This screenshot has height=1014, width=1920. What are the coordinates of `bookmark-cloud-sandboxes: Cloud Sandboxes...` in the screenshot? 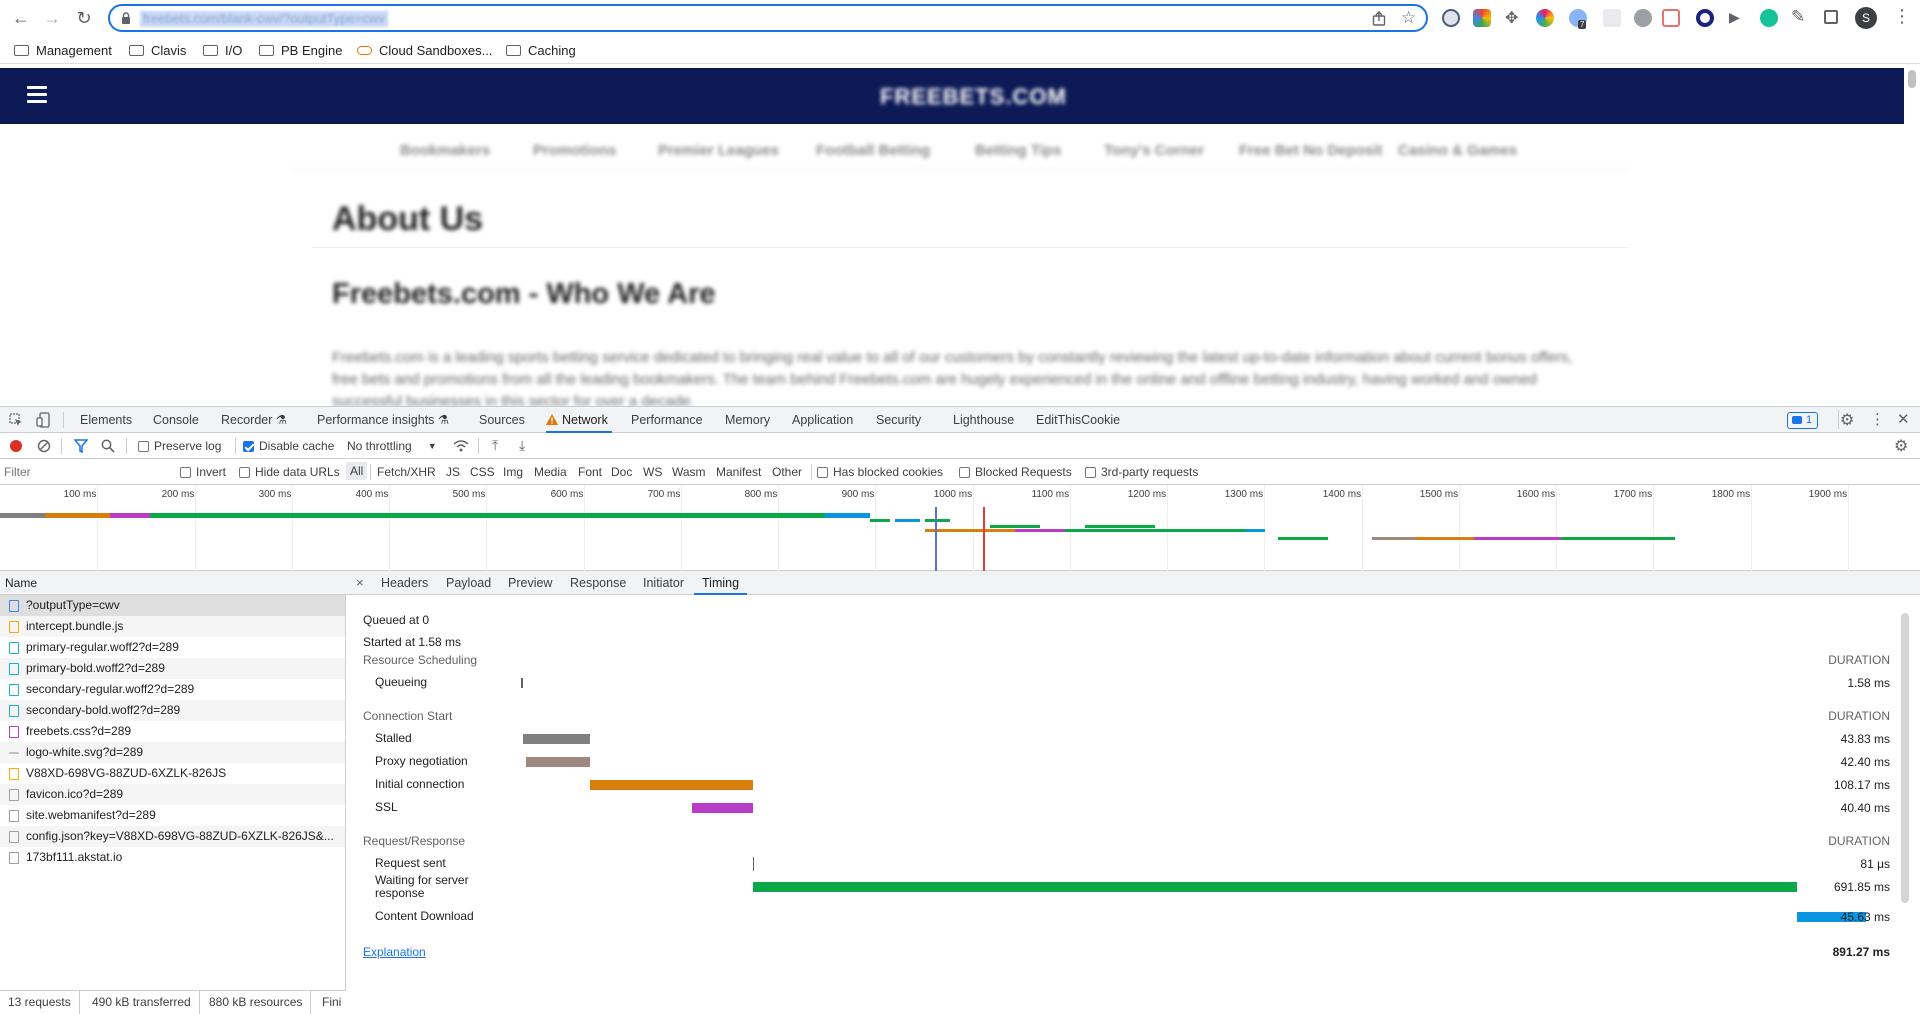 It's located at (424, 50).